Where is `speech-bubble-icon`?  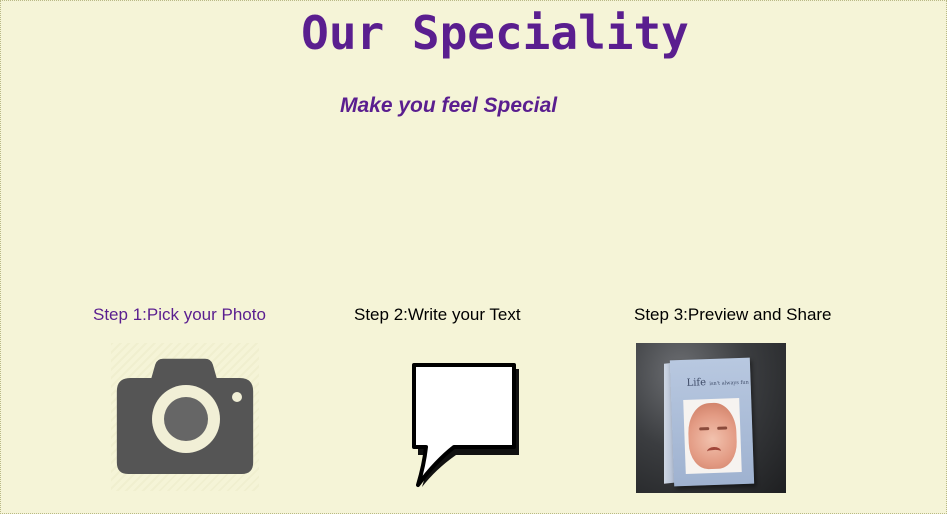 speech-bubble-icon is located at coordinates (465, 425).